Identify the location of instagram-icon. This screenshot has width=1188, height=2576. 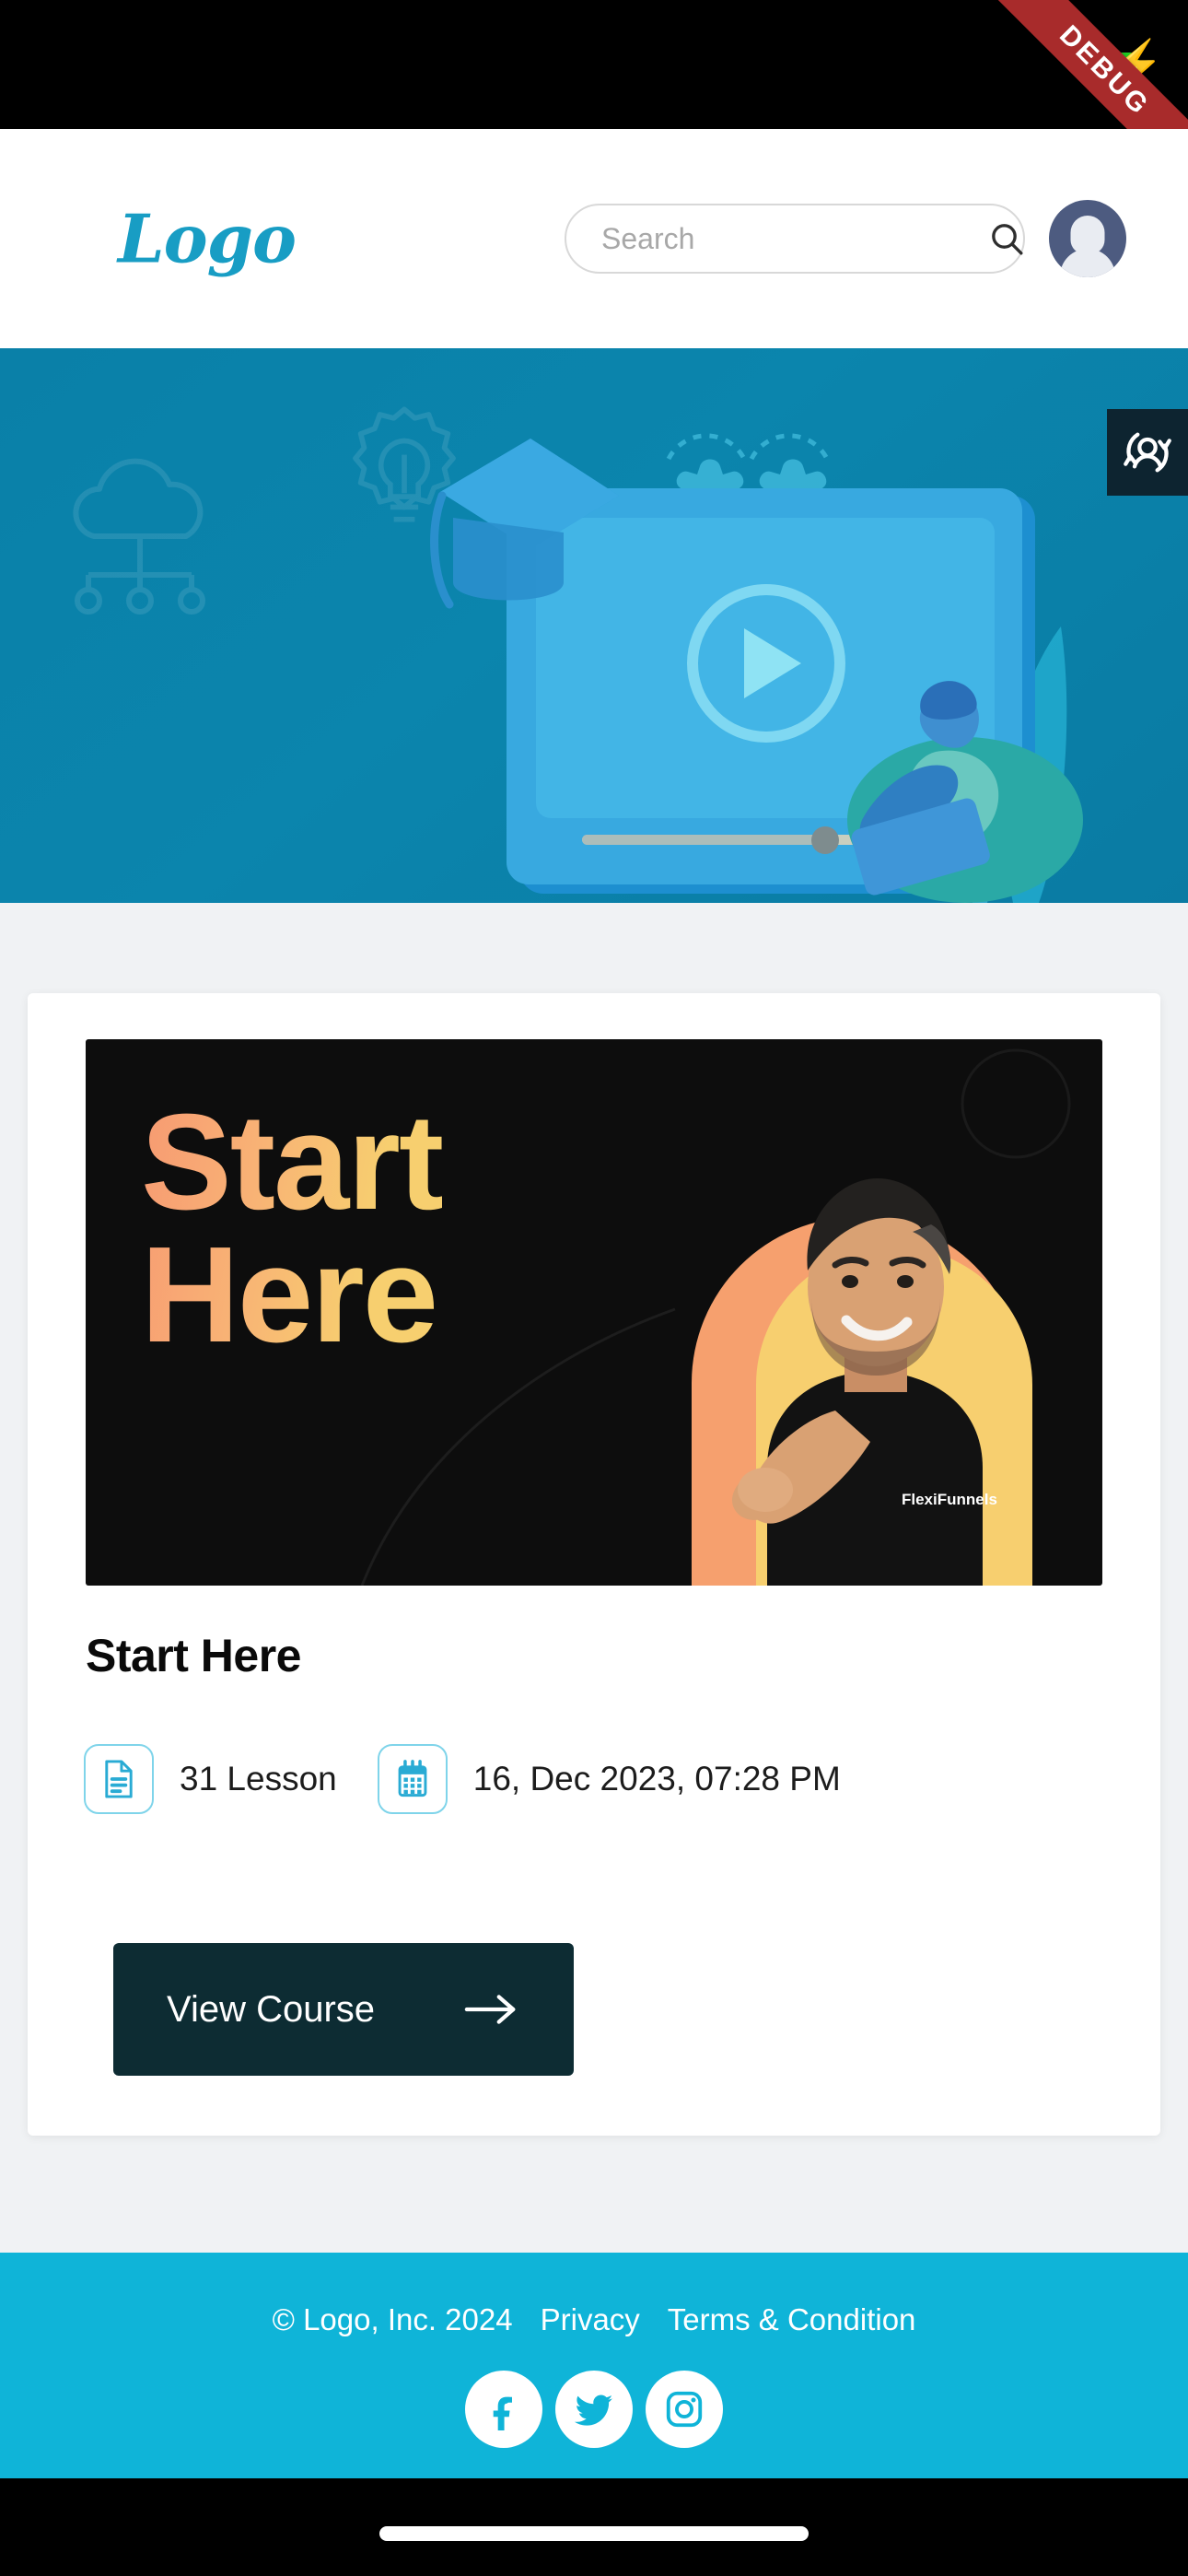
(684, 2409).